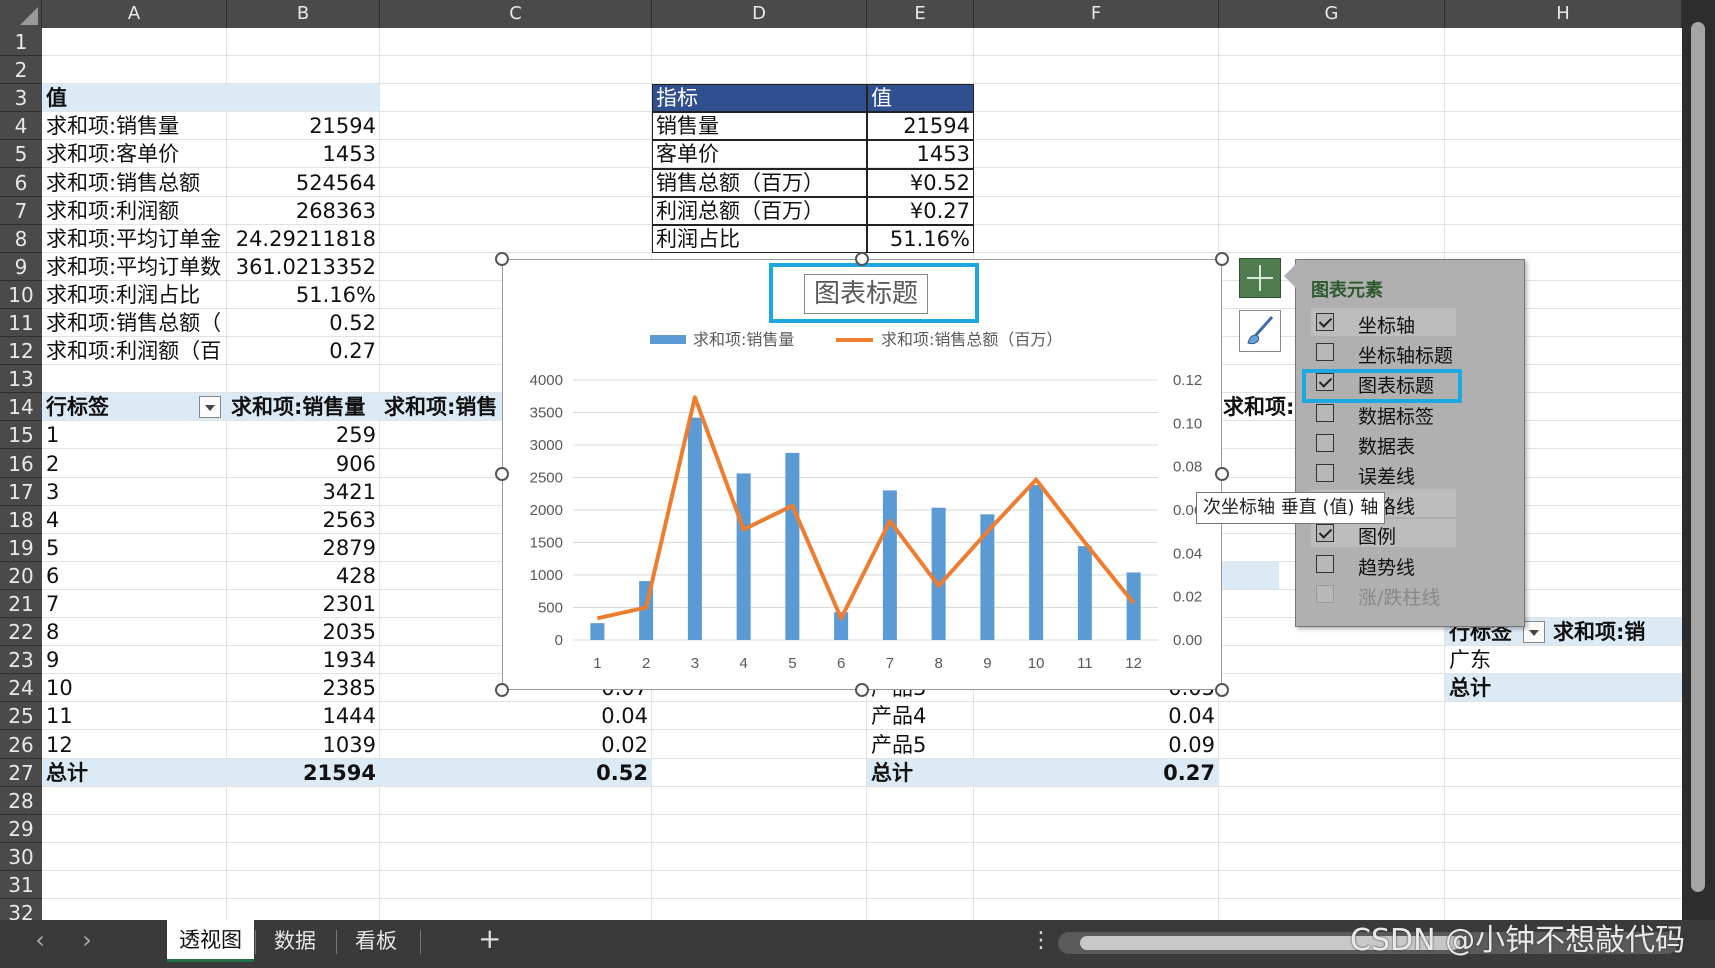  Describe the element at coordinates (134, 604) in the screenshot. I see `pivot-row-label: 7` at that location.